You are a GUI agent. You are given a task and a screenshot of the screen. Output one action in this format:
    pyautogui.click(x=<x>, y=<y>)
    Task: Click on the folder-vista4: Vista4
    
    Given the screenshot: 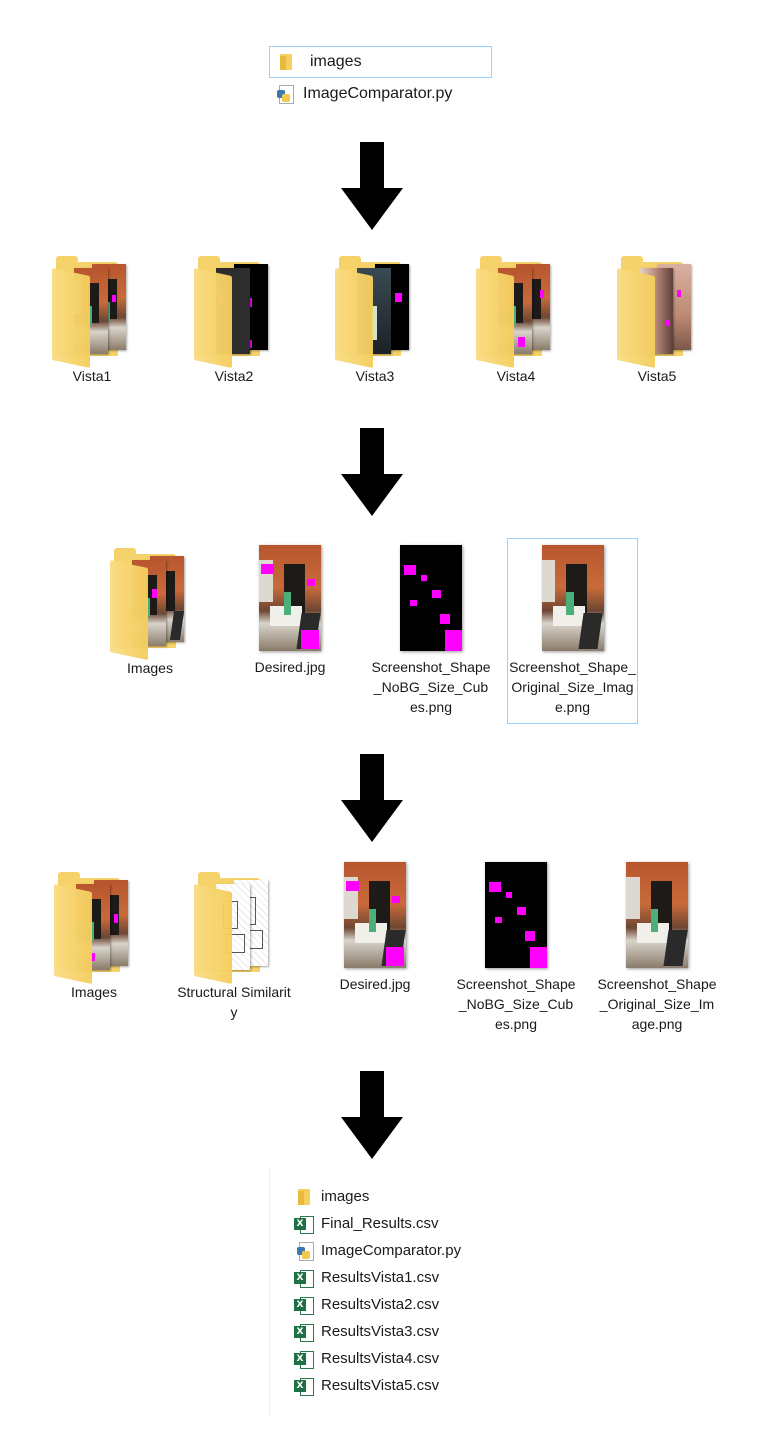 What is the action you would take?
    pyautogui.click(x=516, y=321)
    